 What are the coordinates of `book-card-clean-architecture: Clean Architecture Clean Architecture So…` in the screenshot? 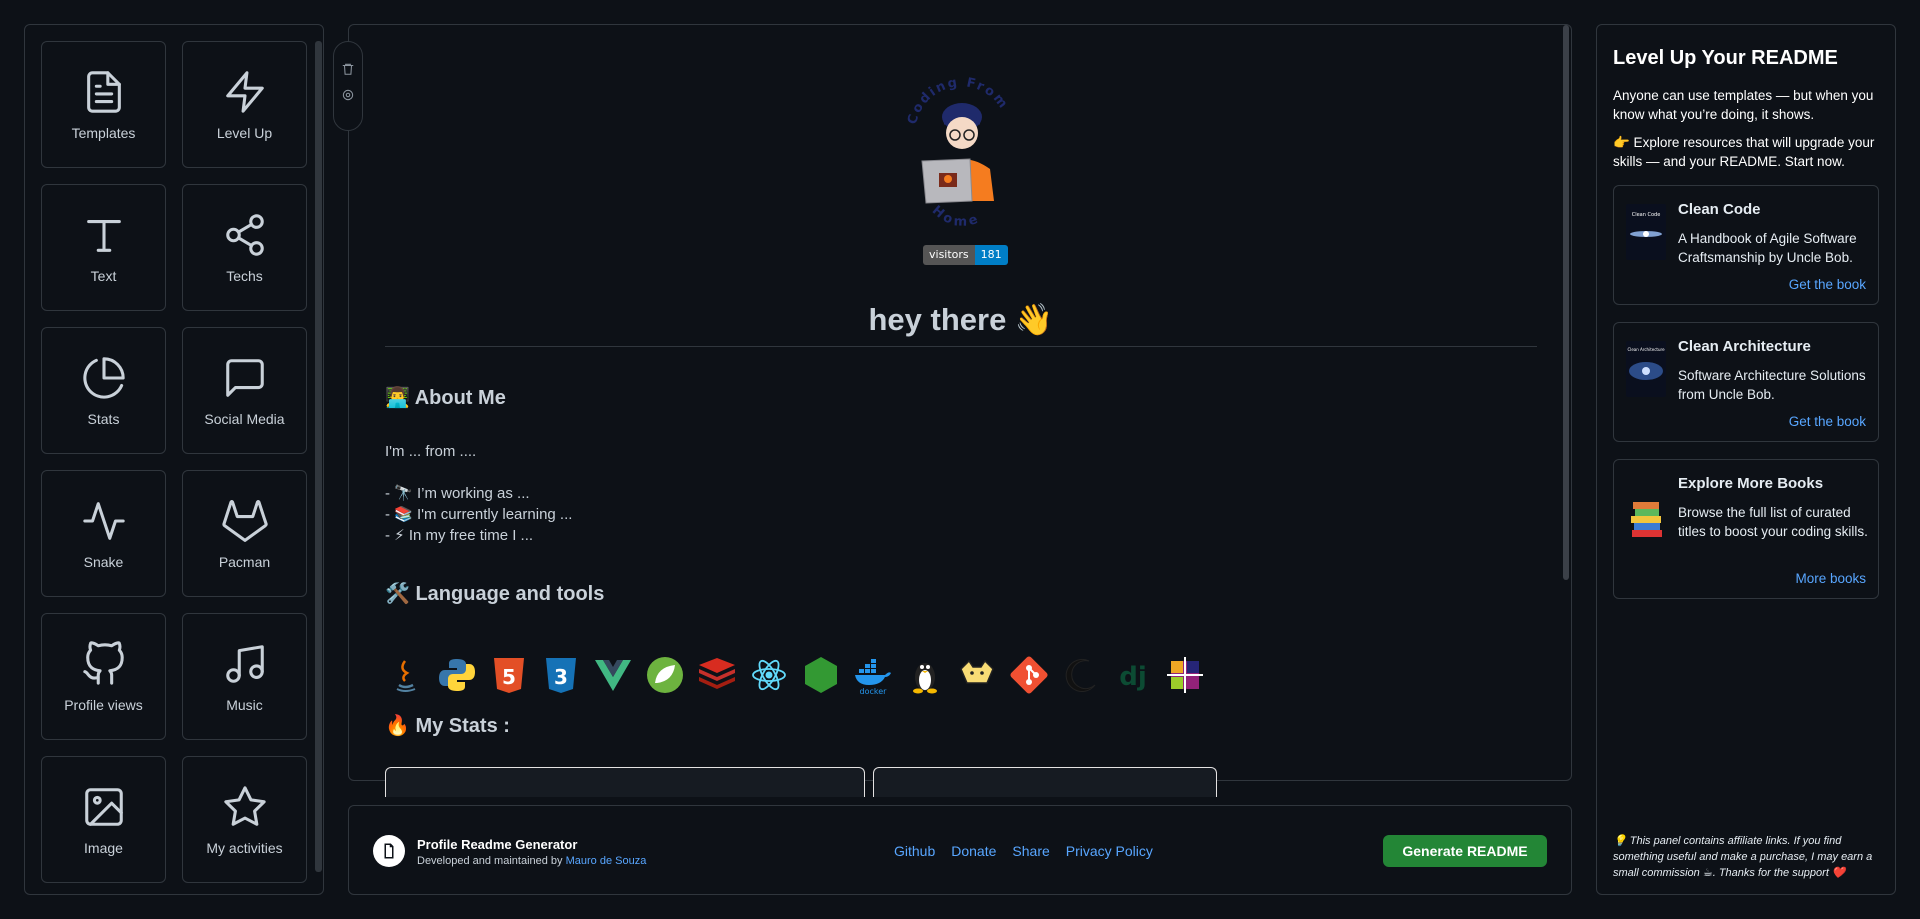 It's located at (1746, 382).